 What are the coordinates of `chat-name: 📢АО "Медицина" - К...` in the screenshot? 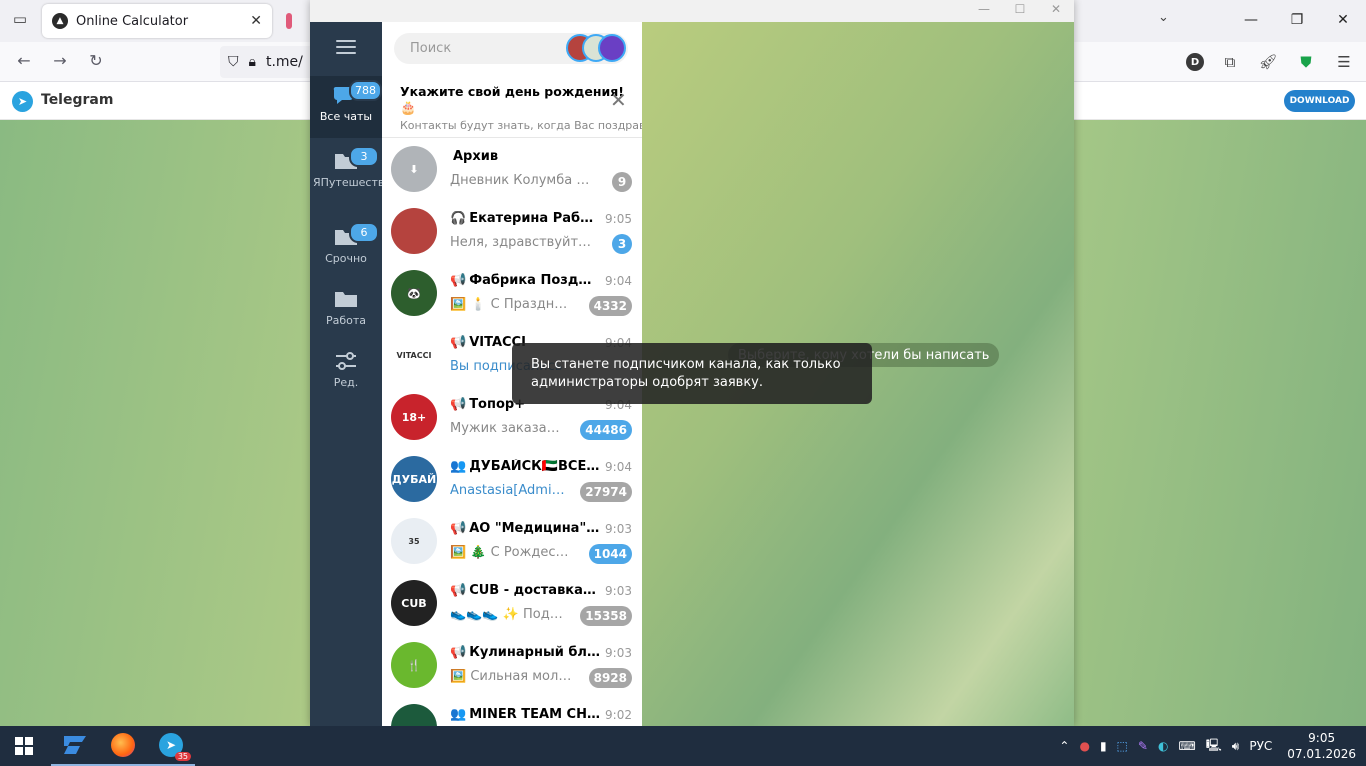 It's located at (525, 528).